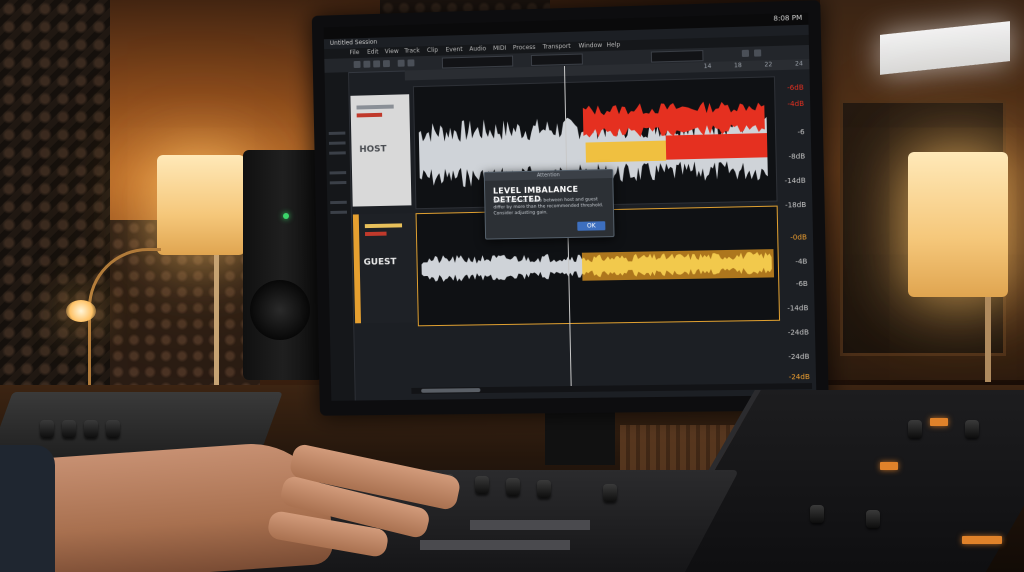  Describe the element at coordinates (958, 224) in the screenshot. I see `floor-lamp-right` at that location.